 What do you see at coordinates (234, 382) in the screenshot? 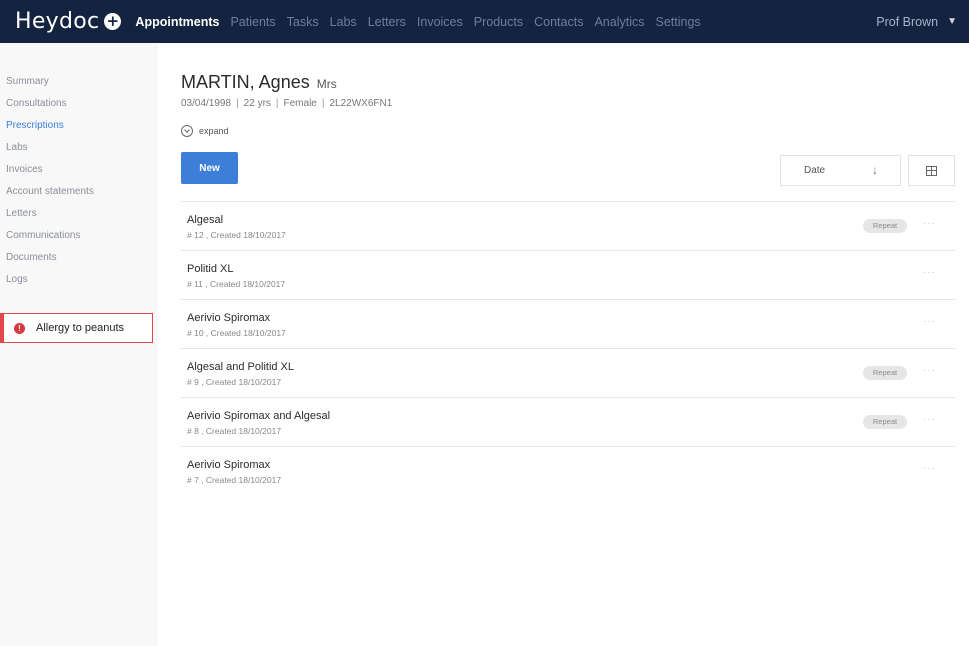
I see `prescription-meta: # 9 , Created 18/10/2017` at bounding box center [234, 382].